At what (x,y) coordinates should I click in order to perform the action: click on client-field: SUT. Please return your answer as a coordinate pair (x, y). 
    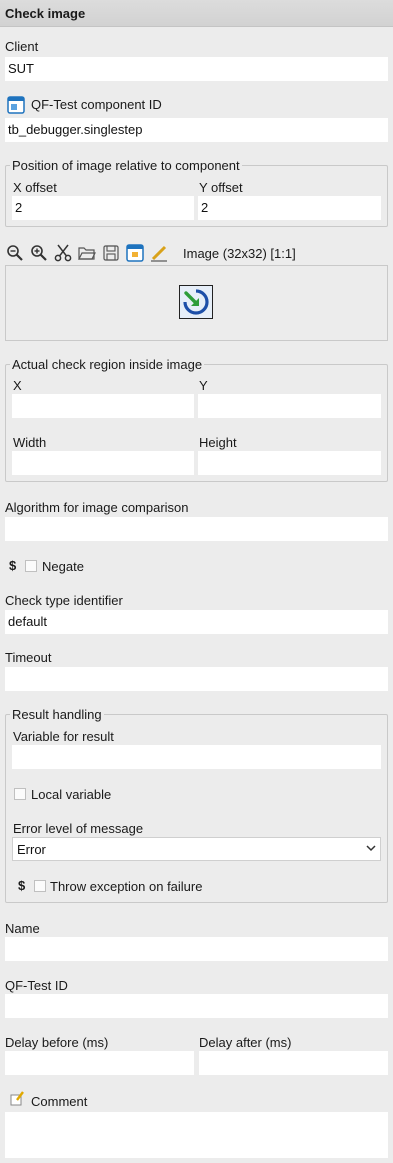
    Looking at the image, I should click on (196, 69).